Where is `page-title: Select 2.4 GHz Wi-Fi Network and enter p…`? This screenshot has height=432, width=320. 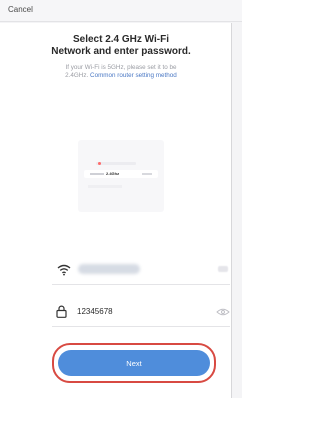
page-title: Select 2.4 GHz Wi-Fi Network and enter p… is located at coordinates (121, 46).